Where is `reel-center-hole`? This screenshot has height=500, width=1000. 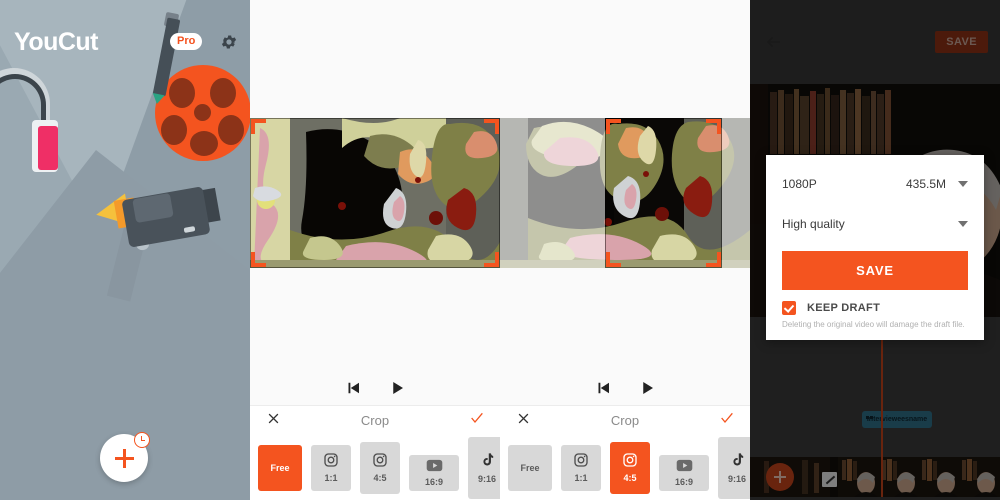
reel-center-hole is located at coordinates (202, 112).